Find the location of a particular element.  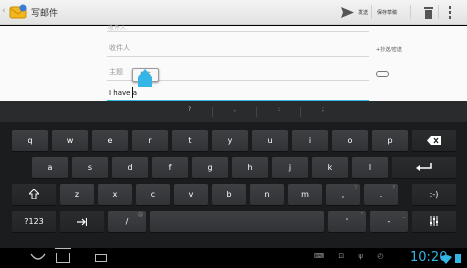

suggestion-item: ? is located at coordinates (189, 109).